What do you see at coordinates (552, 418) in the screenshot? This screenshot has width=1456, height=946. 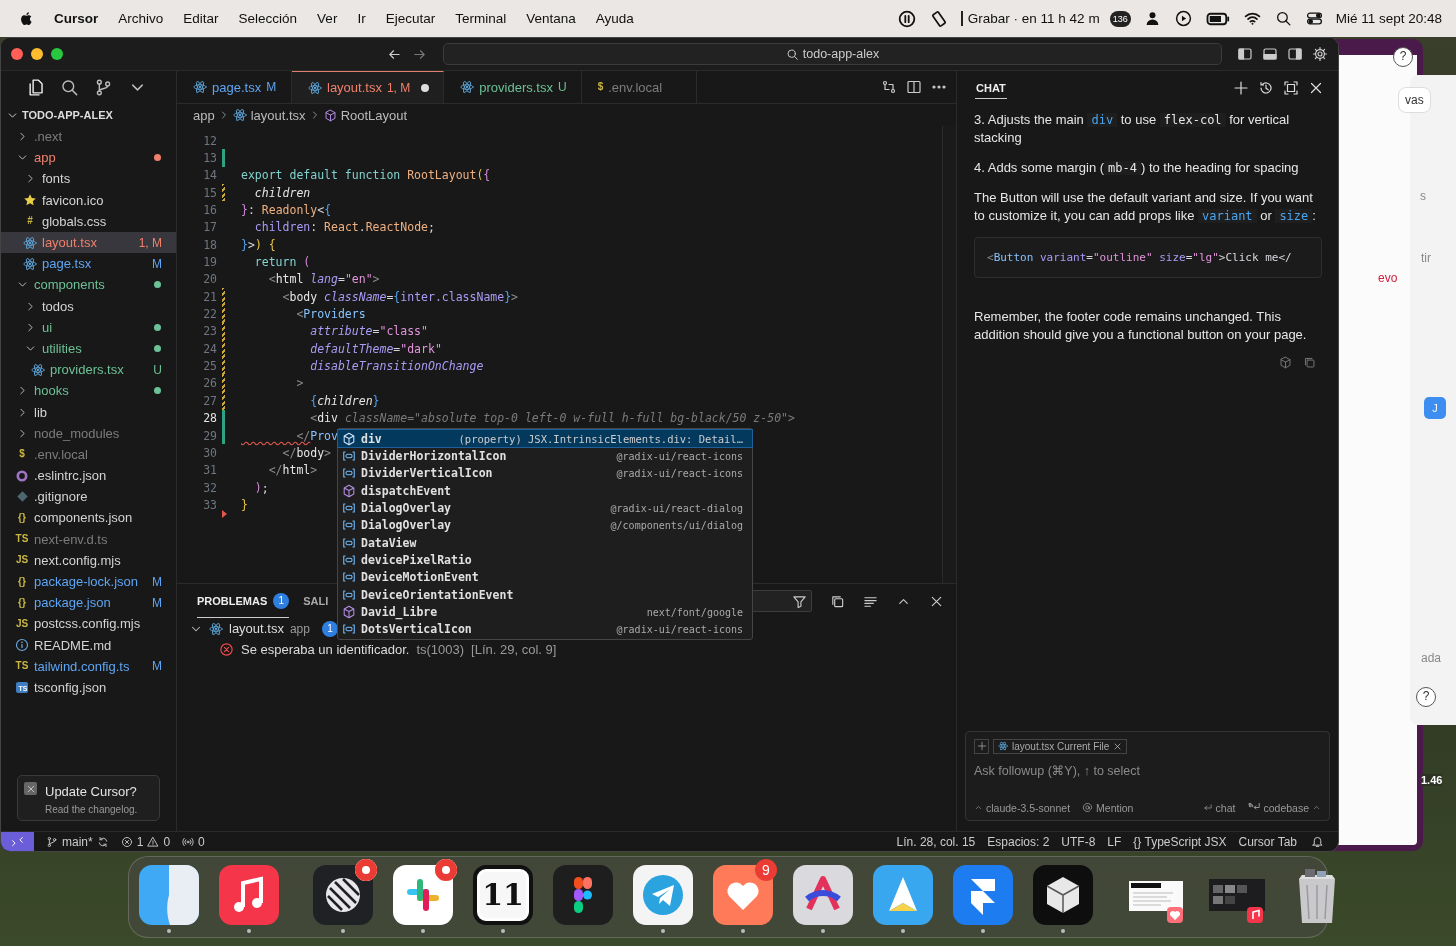 I see `code-line: <div className="absolute top-0 left-0 w-full h-full bg-black/50 z-50">` at bounding box center [552, 418].